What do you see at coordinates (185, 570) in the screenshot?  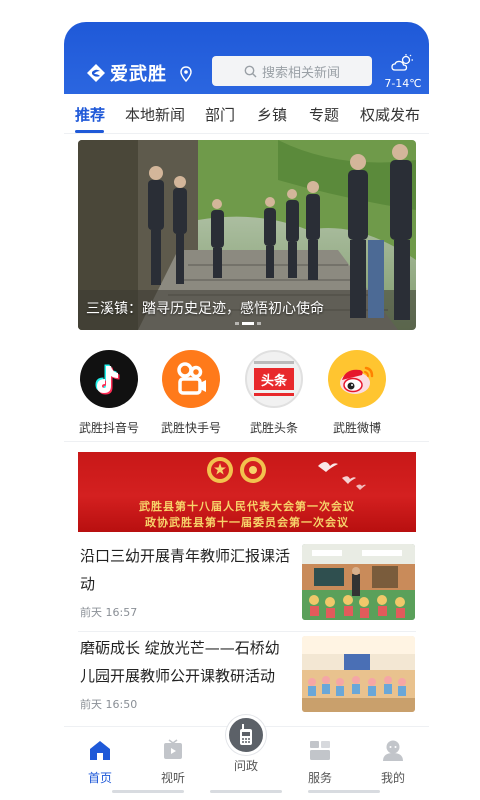 I see `news-title: 沿口三幼开展青年教师汇报课活动` at bounding box center [185, 570].